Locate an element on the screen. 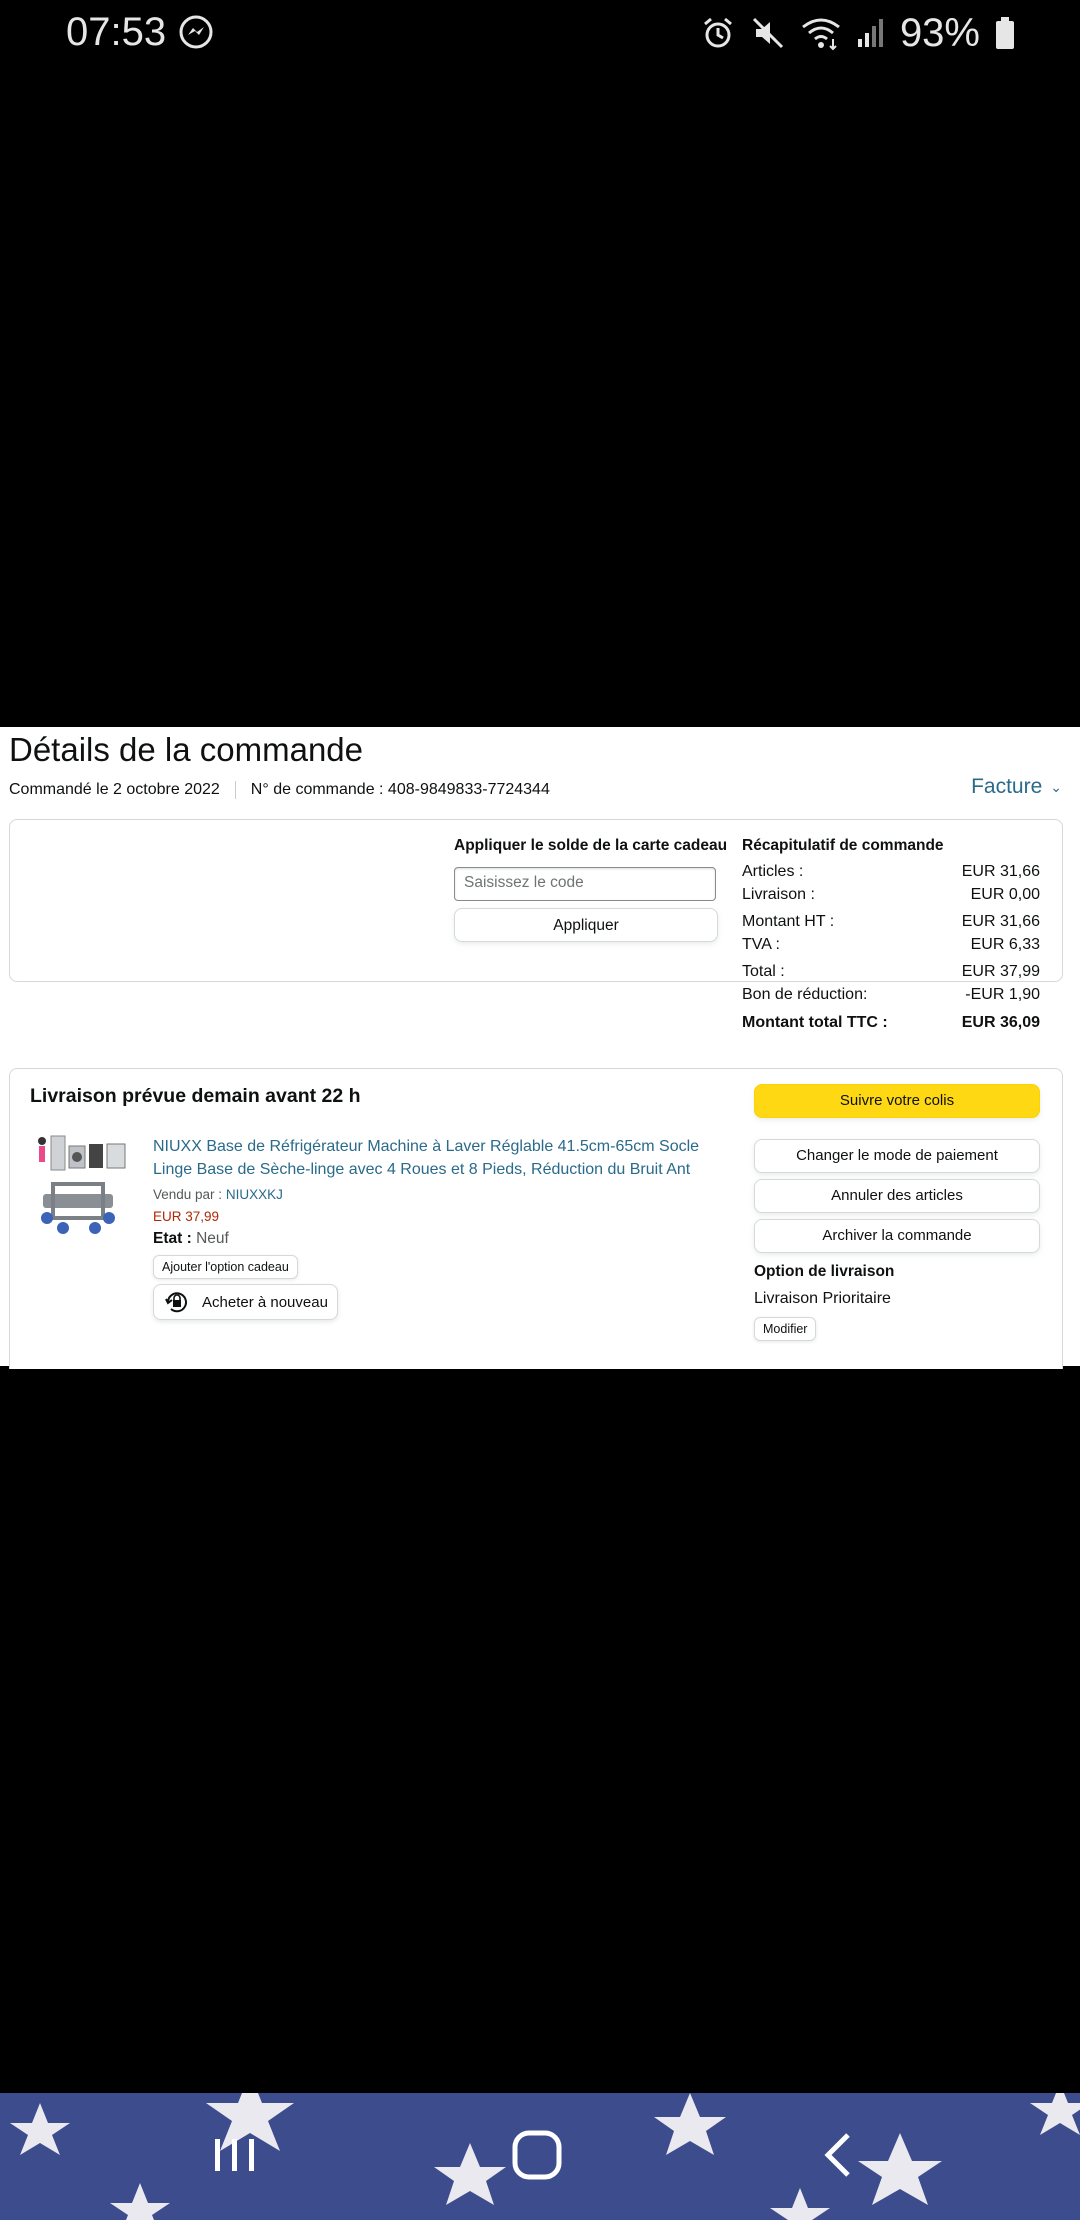 The width and height of the screenshot is (1080, 2220). divider is located at coordinates (235, 790).